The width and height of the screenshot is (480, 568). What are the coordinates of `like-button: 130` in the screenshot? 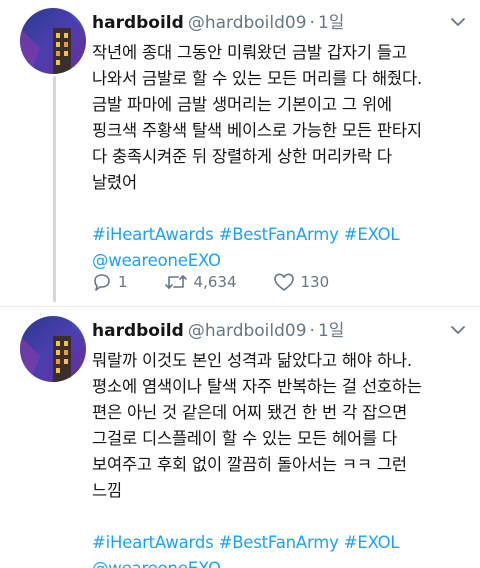 It's located at (301, 282).